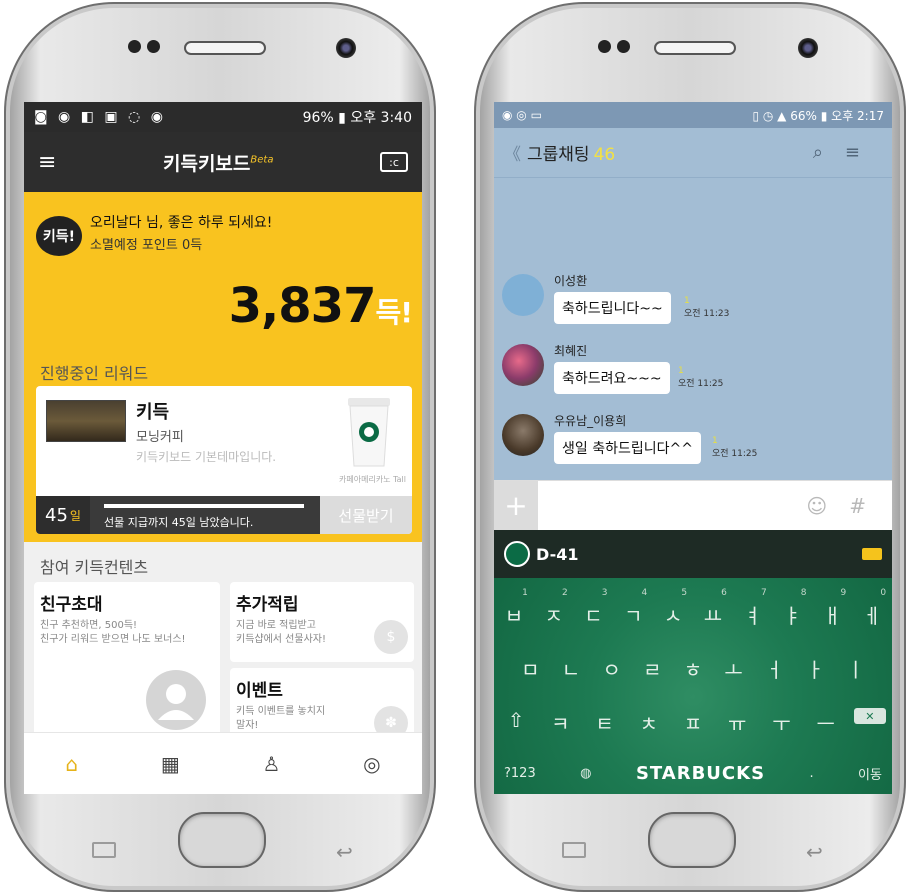 The image size is (906, 895). What do you see at coordinates (870, 773) in the screenshot?
I see `move-key: 이동` at bounding box center [870, 773].